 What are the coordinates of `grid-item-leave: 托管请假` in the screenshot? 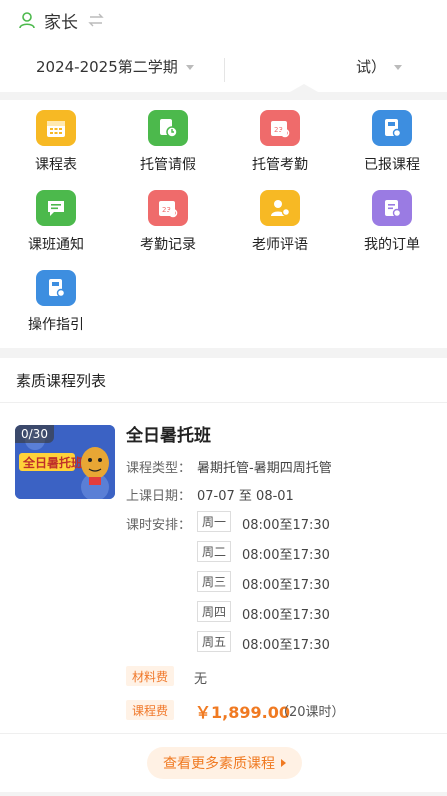 It's located at (168, 137).